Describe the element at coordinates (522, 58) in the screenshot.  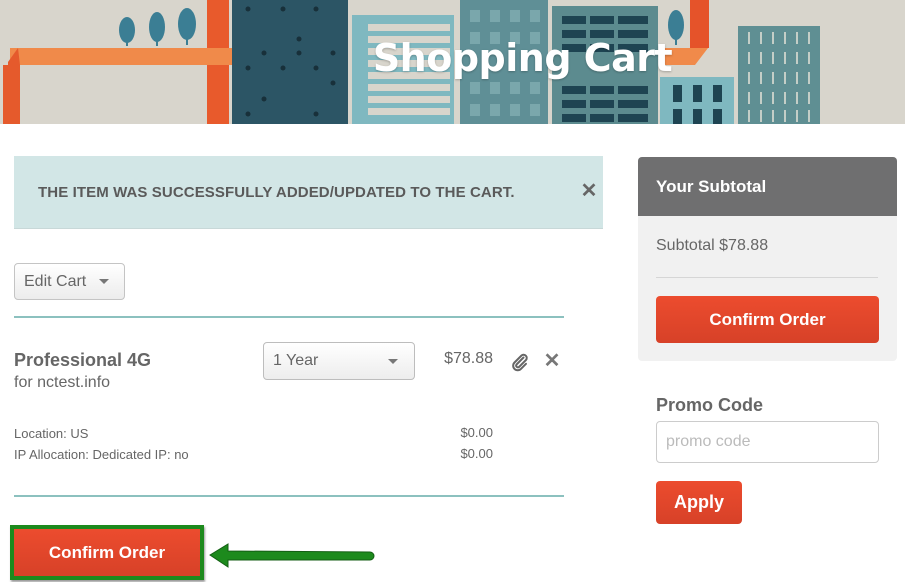
I see `page-title: Shopping Cart` at that location.